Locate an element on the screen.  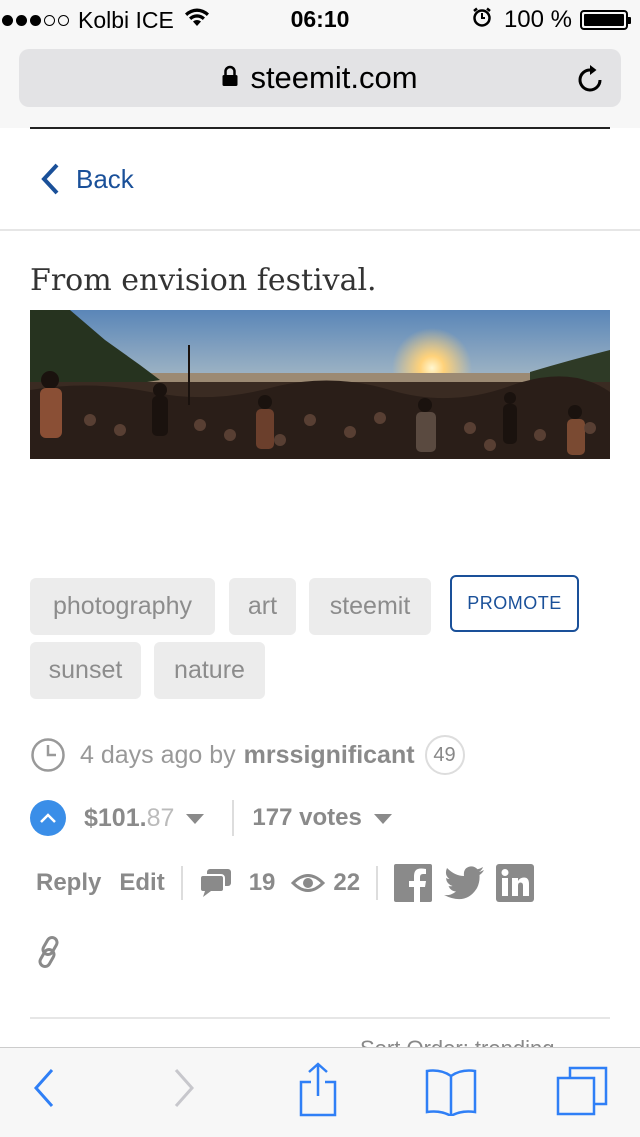
post-title: From envision festival. is located at coordinates (203, 280).